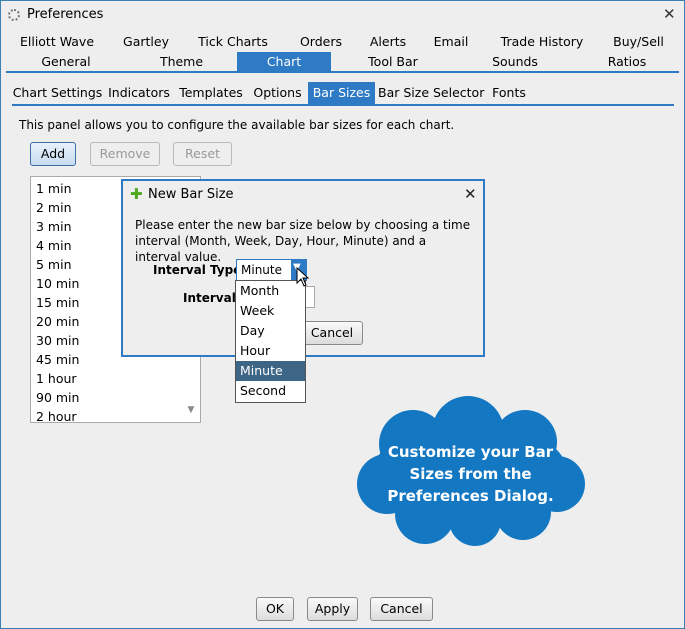 The image size is (685, 629). I want to click on tab-bar-sizes: Bar Sizes, so click(341, 93).